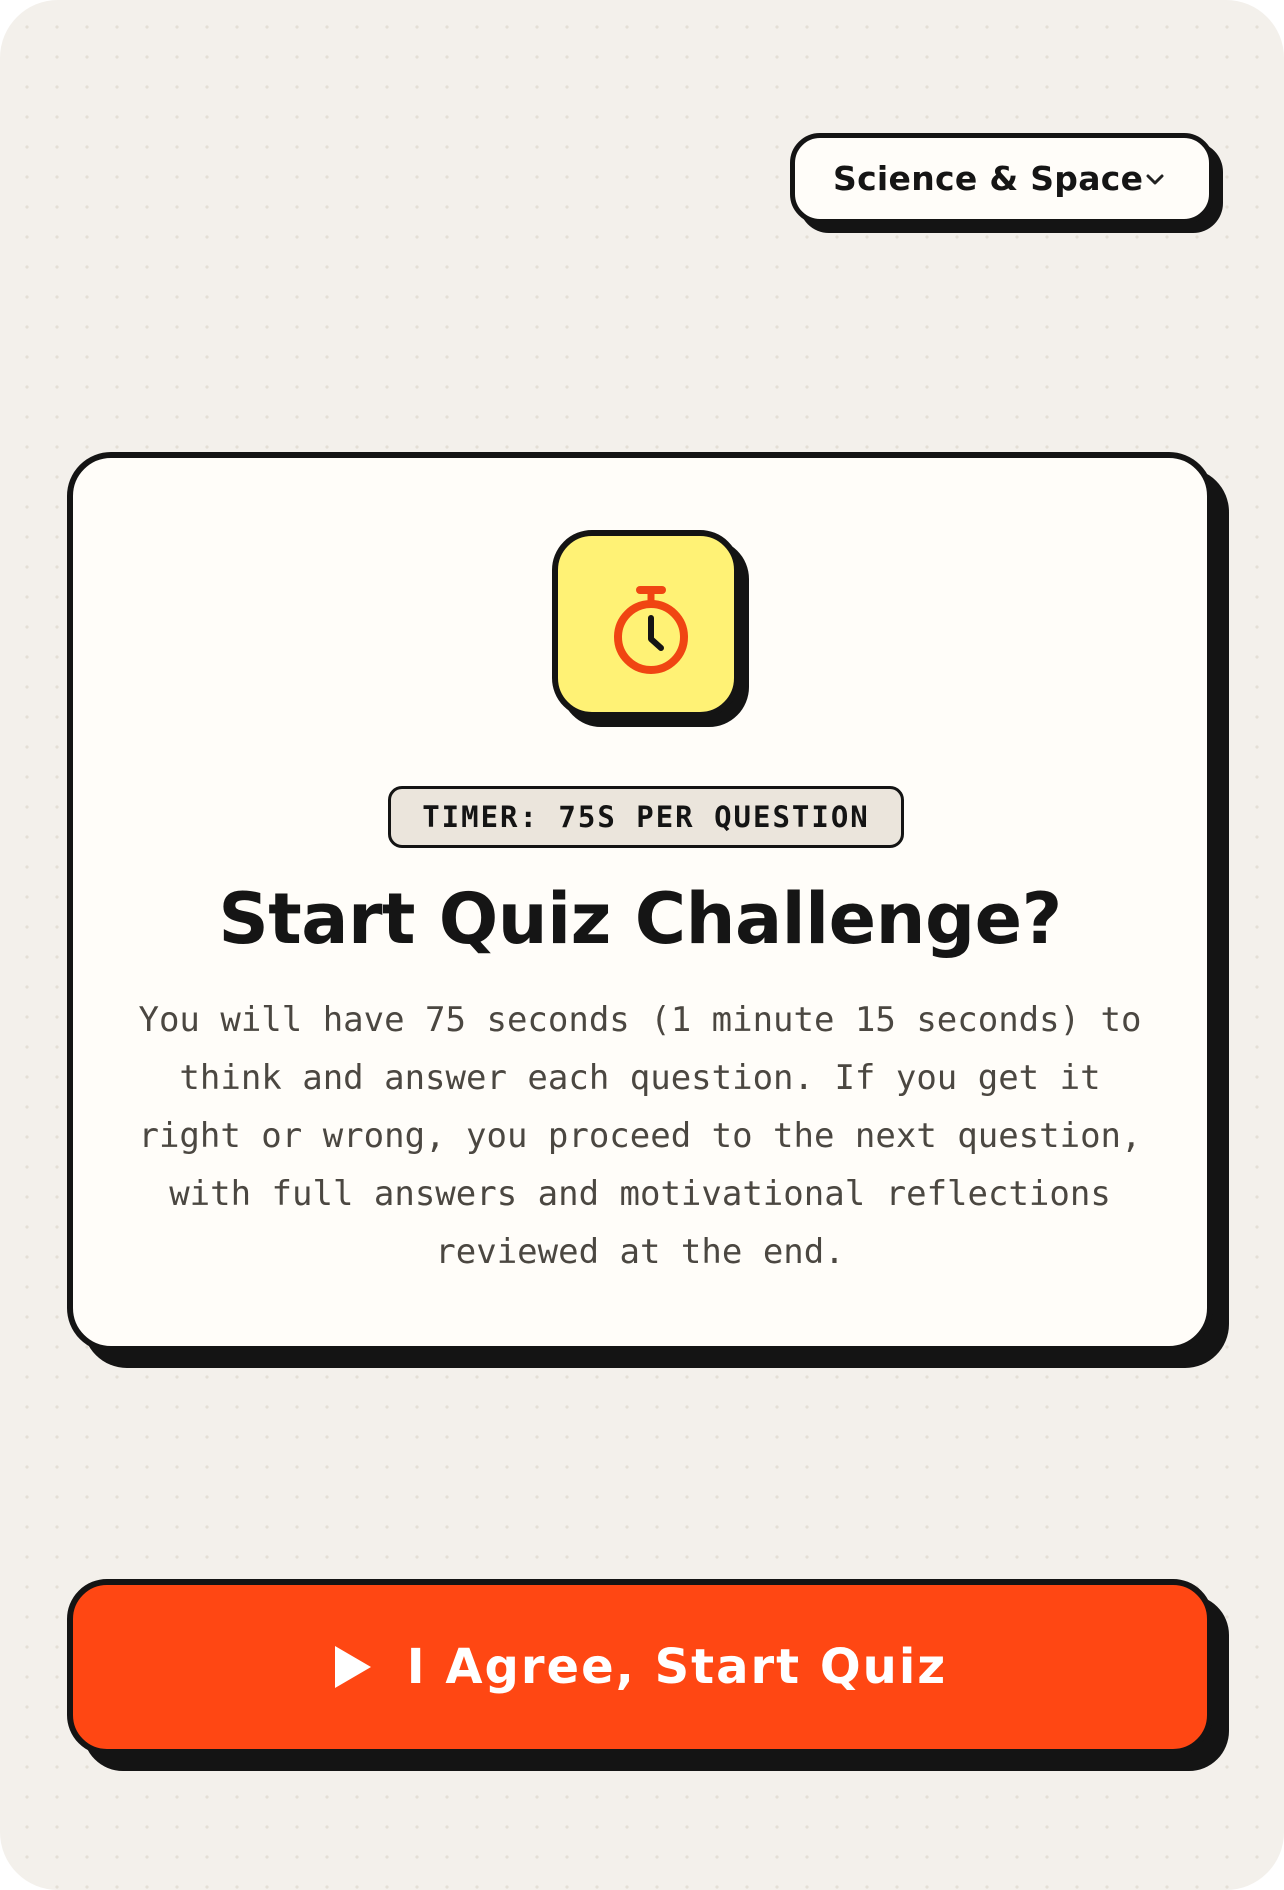  I want to click on stopwatch-icon, so click(651, 630).